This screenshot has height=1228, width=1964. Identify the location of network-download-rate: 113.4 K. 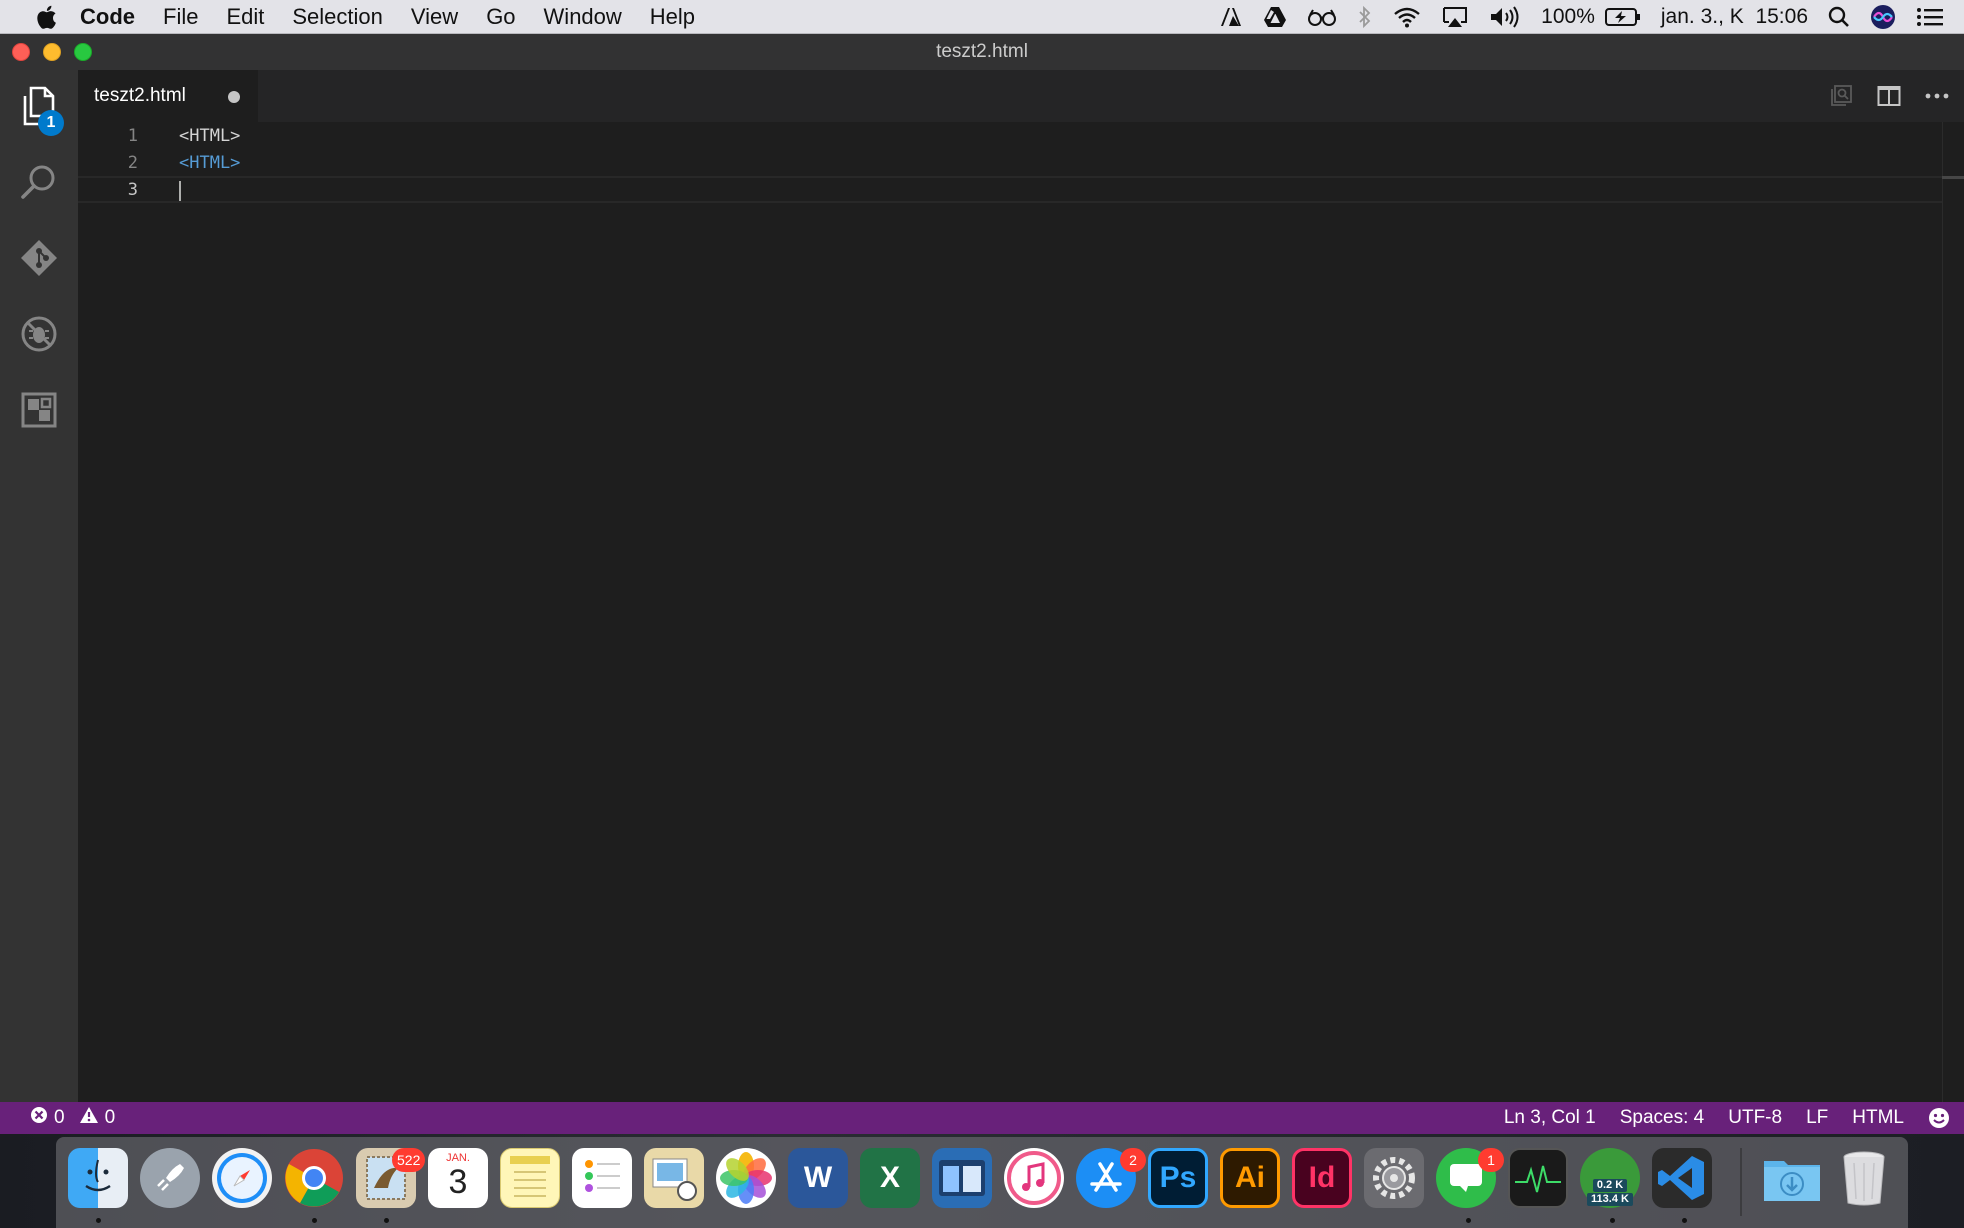
(1610, 1199).